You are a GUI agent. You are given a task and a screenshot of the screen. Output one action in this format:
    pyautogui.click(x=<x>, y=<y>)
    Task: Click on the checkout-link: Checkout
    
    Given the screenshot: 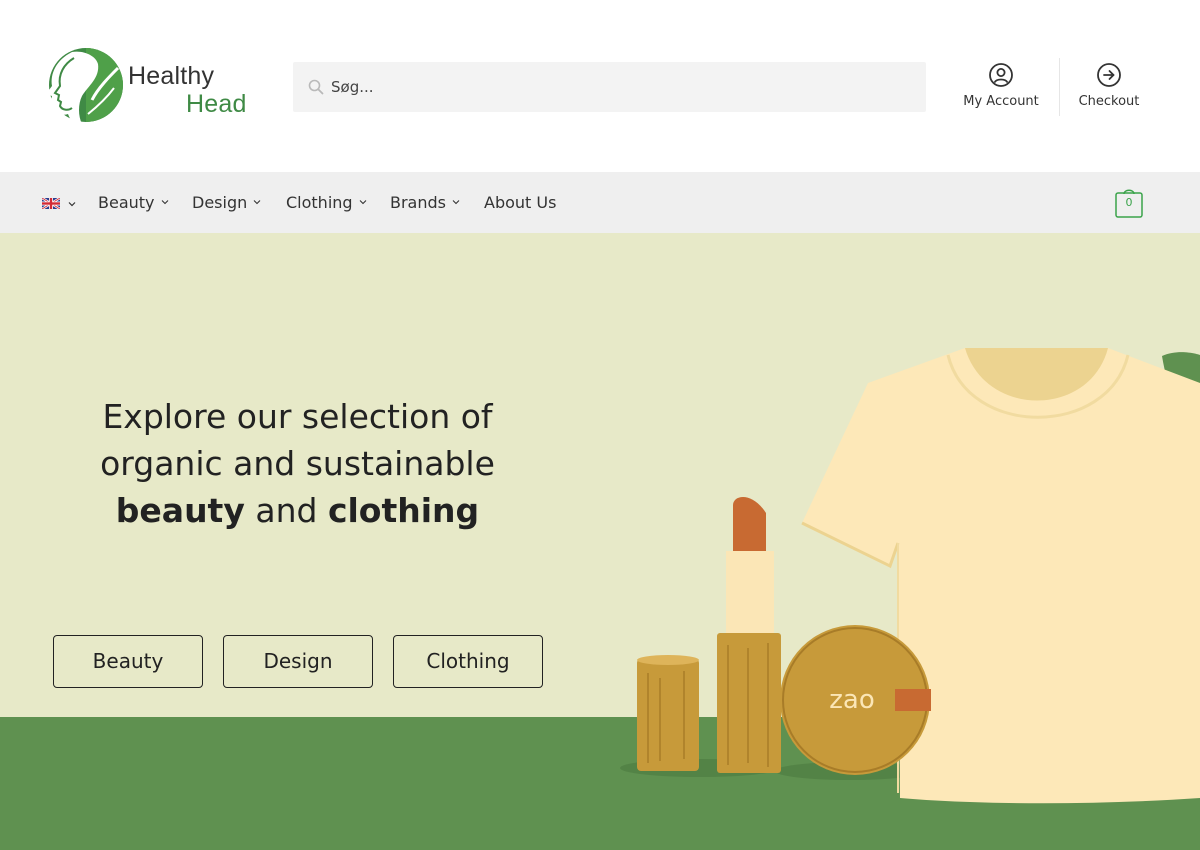 What is the action you would take?
    pyautogui.click(x=1109, y=90)
    